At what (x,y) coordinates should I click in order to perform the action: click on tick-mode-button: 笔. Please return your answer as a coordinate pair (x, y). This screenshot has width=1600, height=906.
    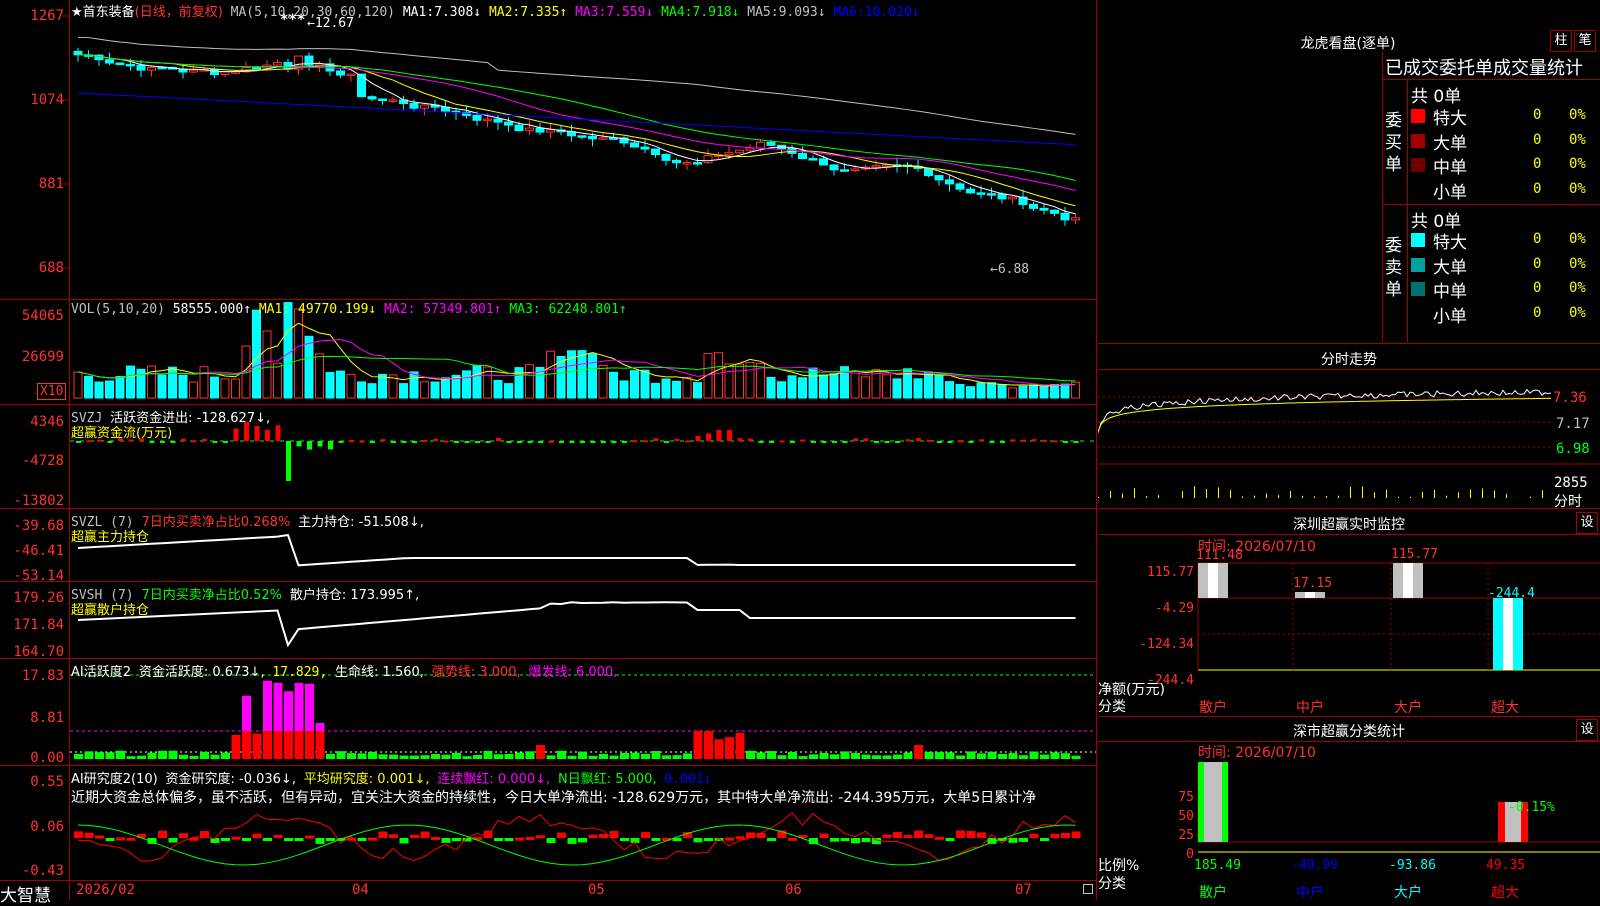
    Looking at the image, I should click on (1585, 41).